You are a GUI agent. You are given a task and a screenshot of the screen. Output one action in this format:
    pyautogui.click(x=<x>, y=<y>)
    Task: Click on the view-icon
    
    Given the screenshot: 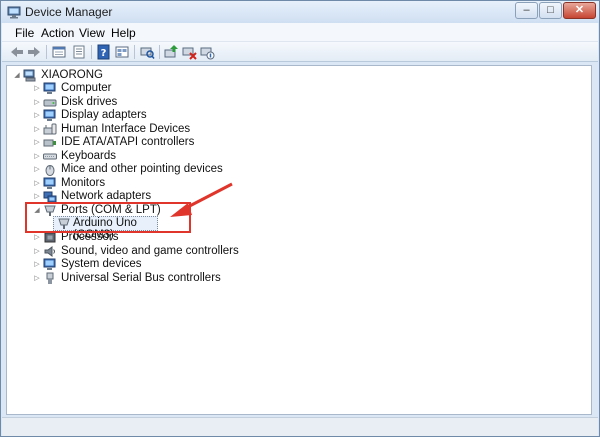 What is the action you would take?
    pyautogui.click(x=122, y=52)
    